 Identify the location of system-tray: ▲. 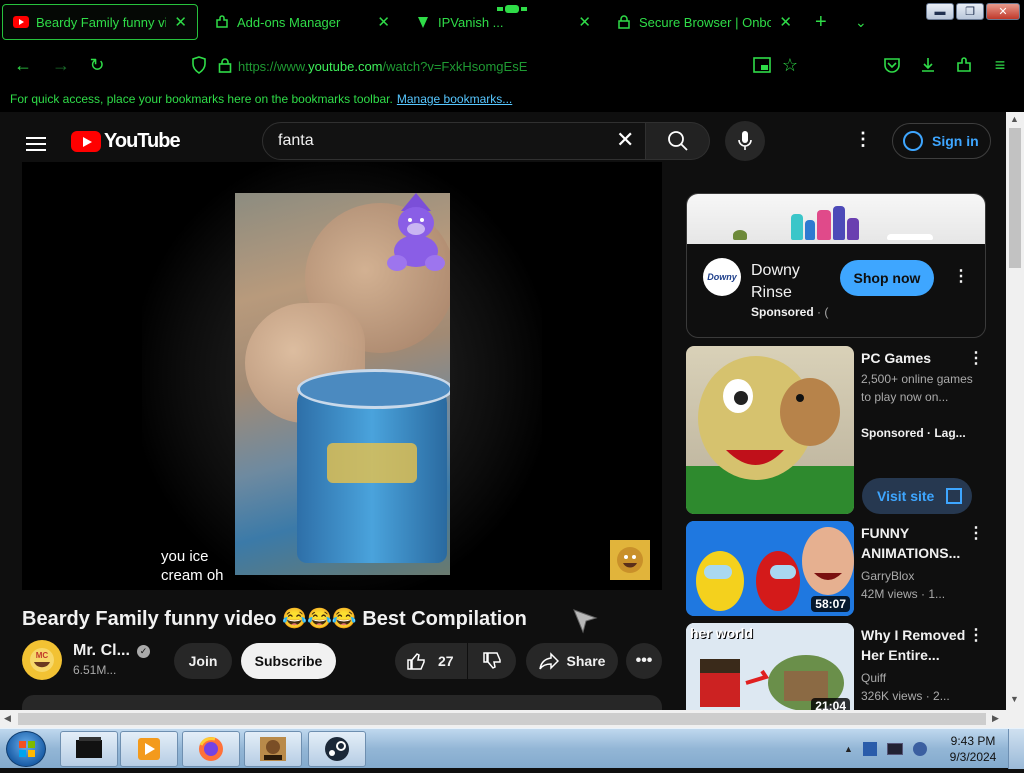
(894, 749).